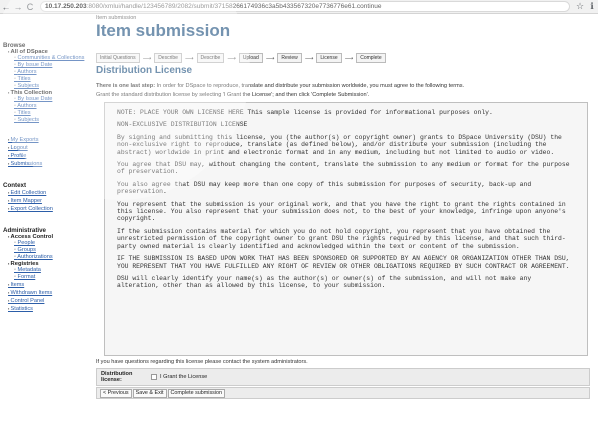 The image size is (598, 423). Describe the element at coordinates (46, 99) in the screenshot. I see `coll-link-issue-date: By Issue Date` at that location.